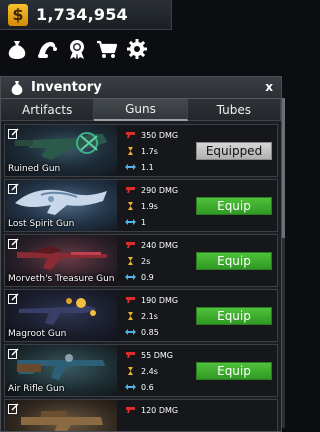 The width and height of the screenshot is (320, 432). What do you see at coordinates (149, 316) in the screenshot?
I see `time-value: 2.1s` at bounding box center [149, 316].